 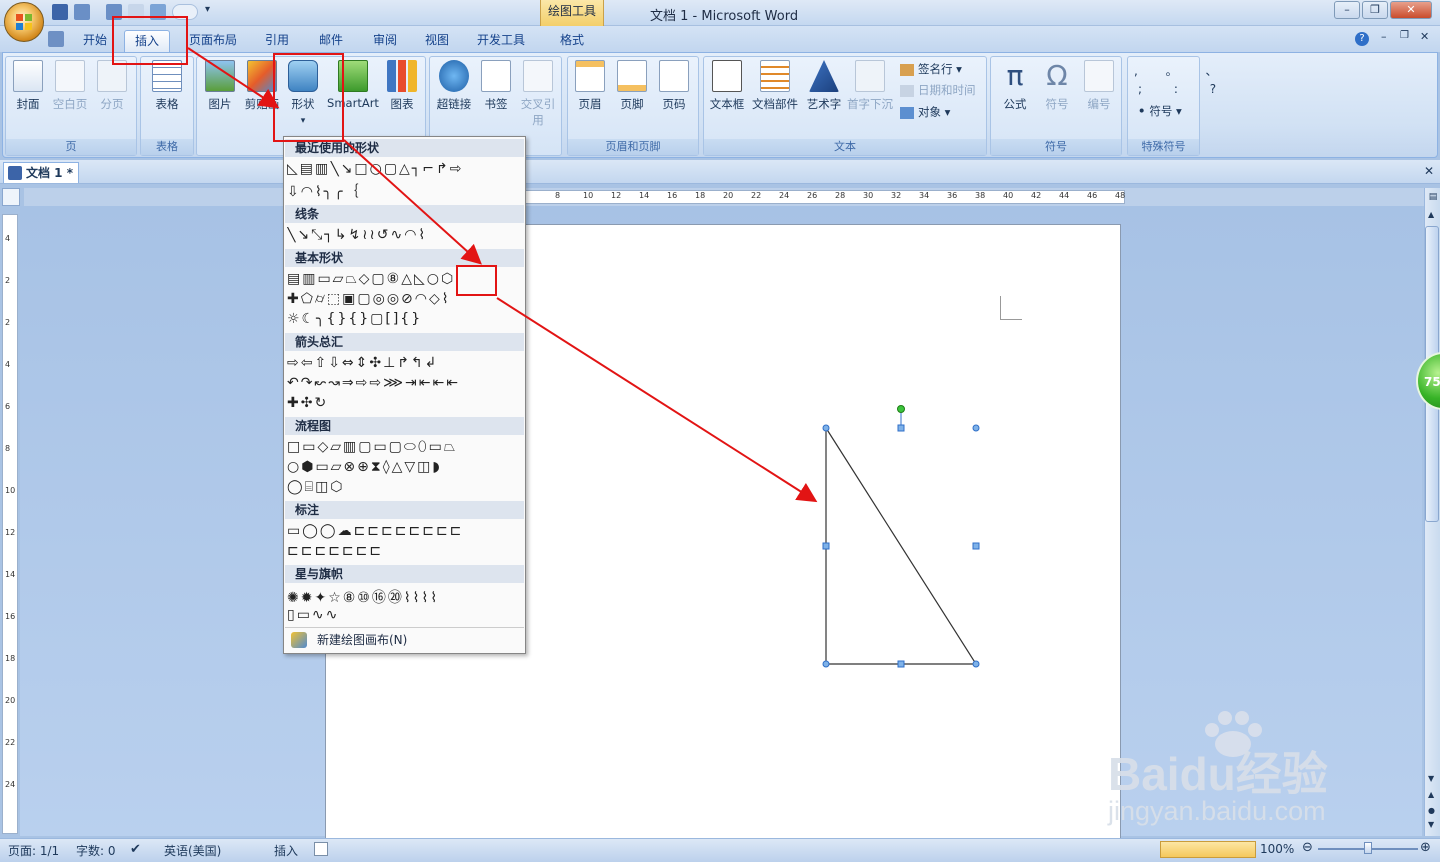 I want to click on office-logo-icon, so click(x=24, y=22).